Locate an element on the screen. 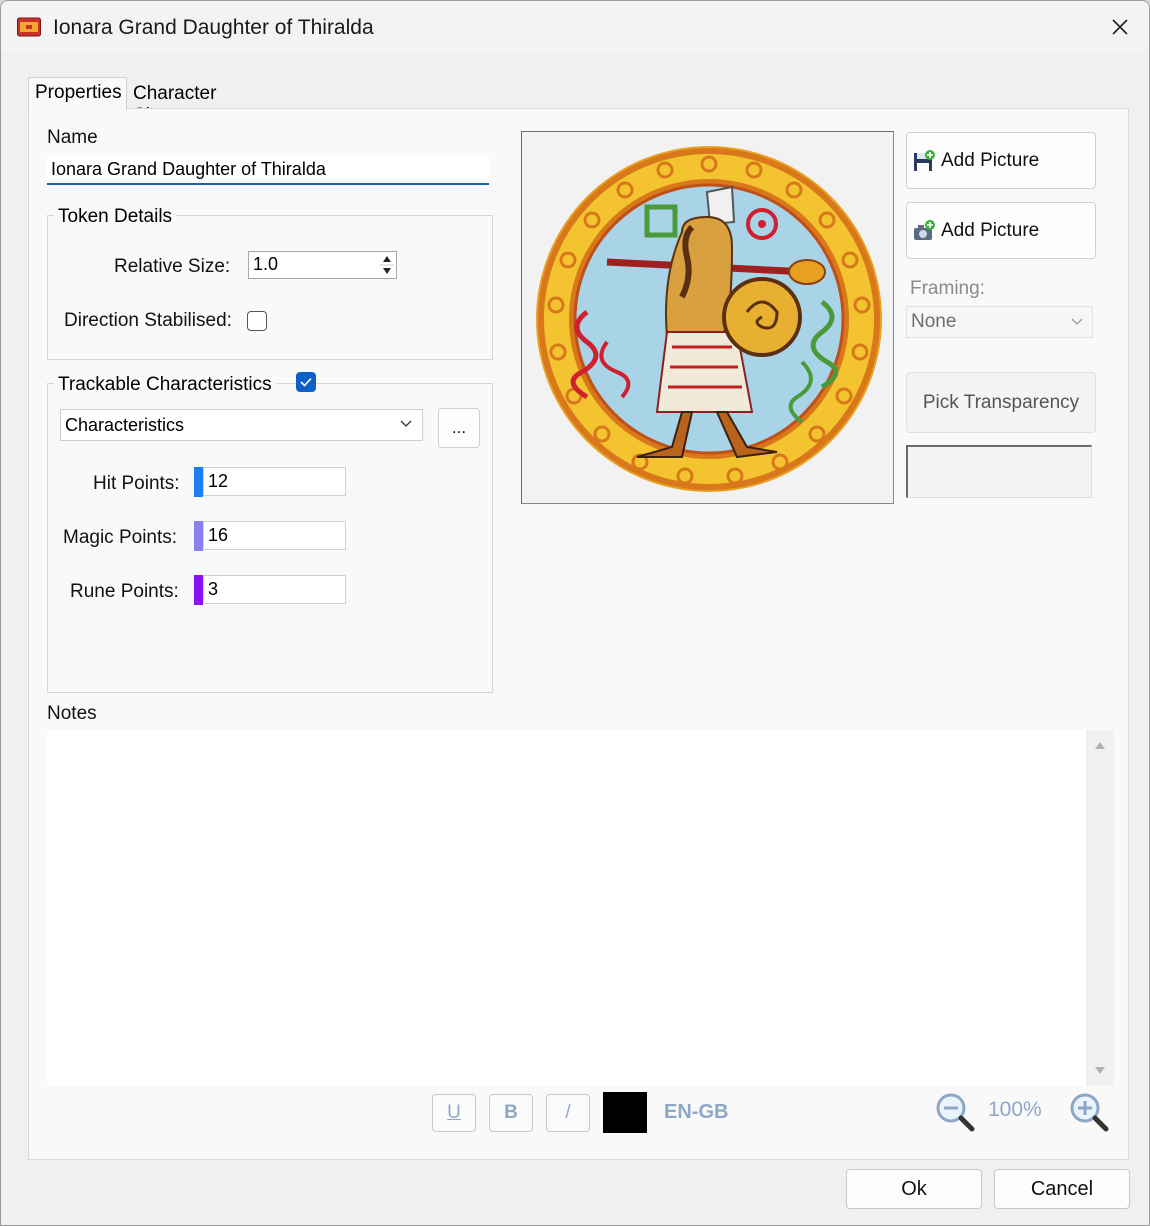  text-color-swatch is located at coordinates (625, 1112).